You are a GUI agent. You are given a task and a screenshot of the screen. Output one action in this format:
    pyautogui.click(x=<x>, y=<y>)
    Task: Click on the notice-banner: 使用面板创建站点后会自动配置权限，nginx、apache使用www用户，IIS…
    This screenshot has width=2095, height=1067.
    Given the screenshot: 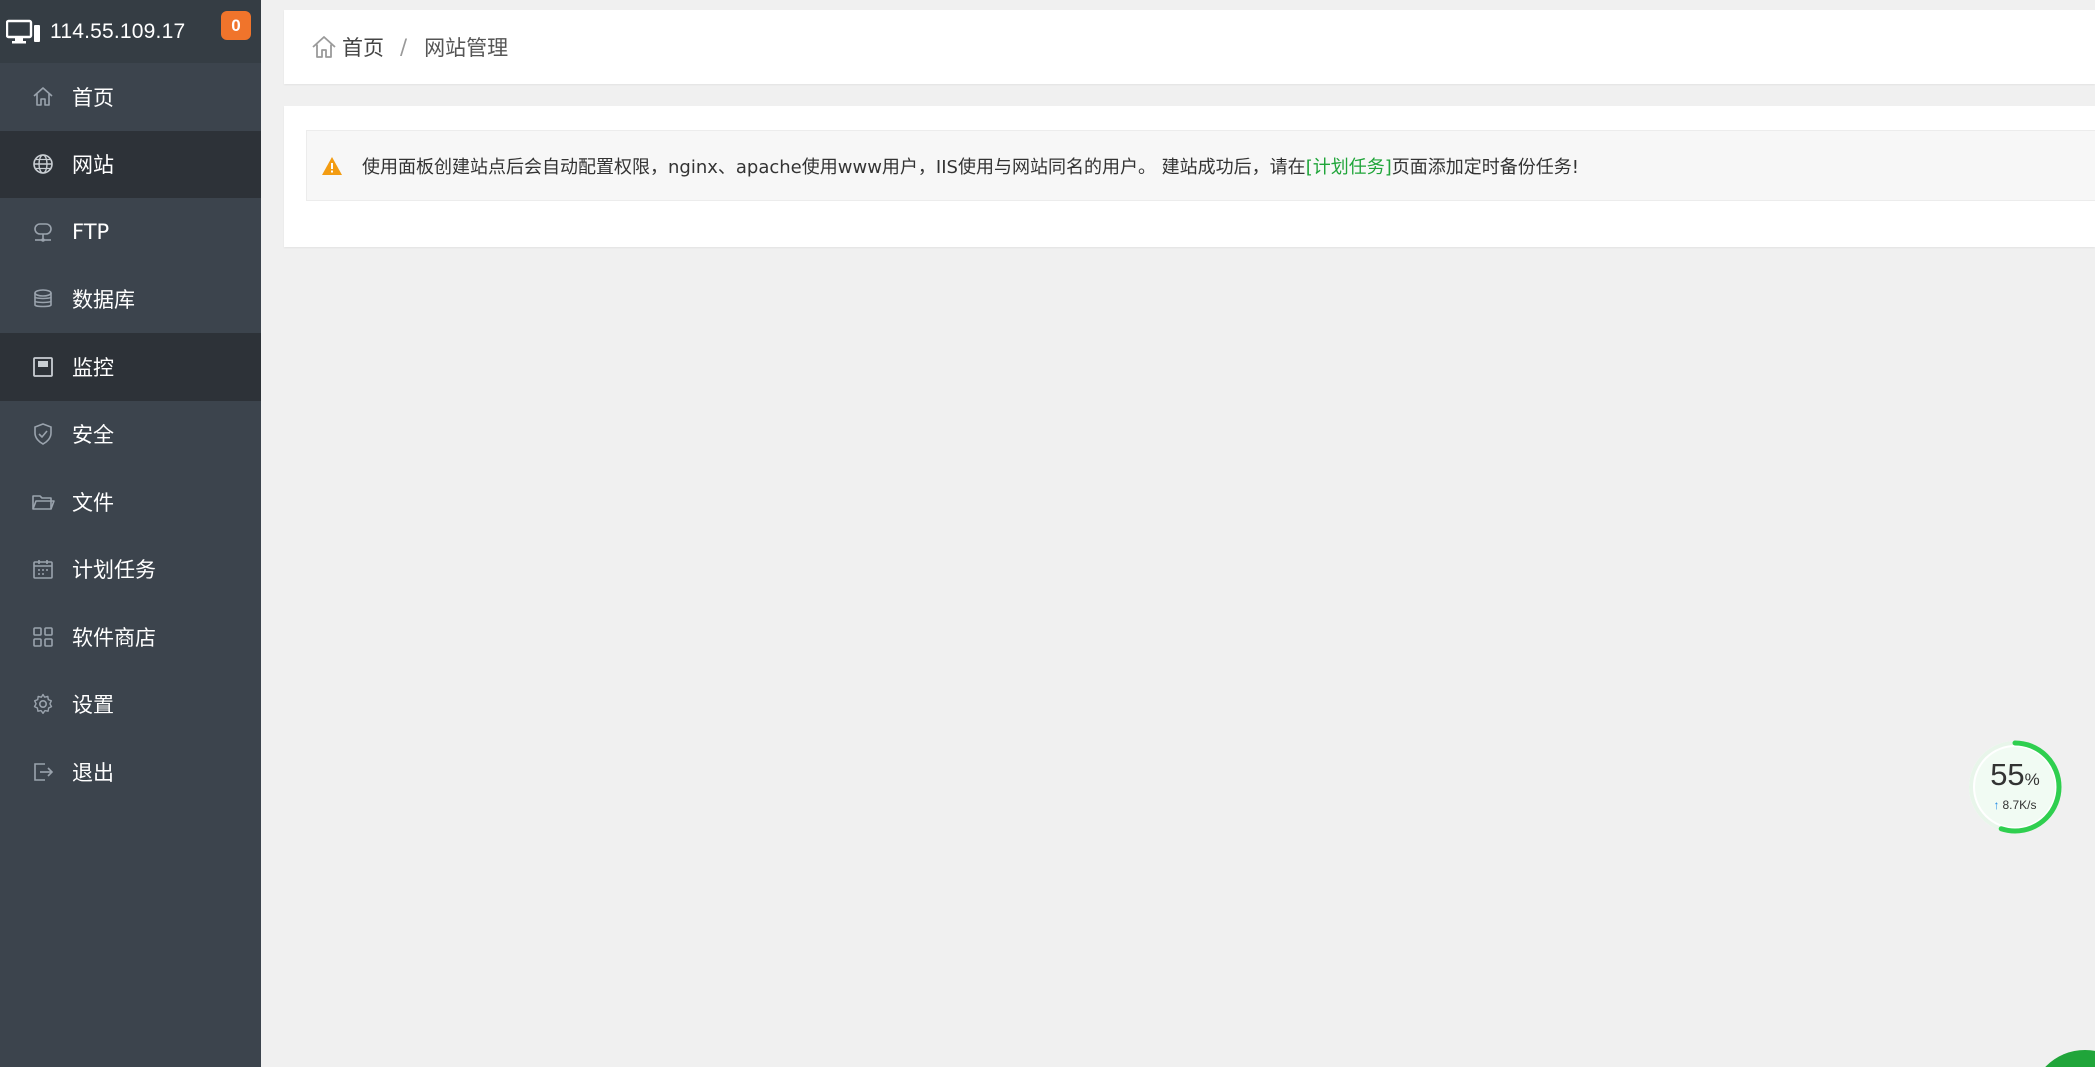 What is the action you would take?
    pyautogui.click(x=1200, y=165)
    